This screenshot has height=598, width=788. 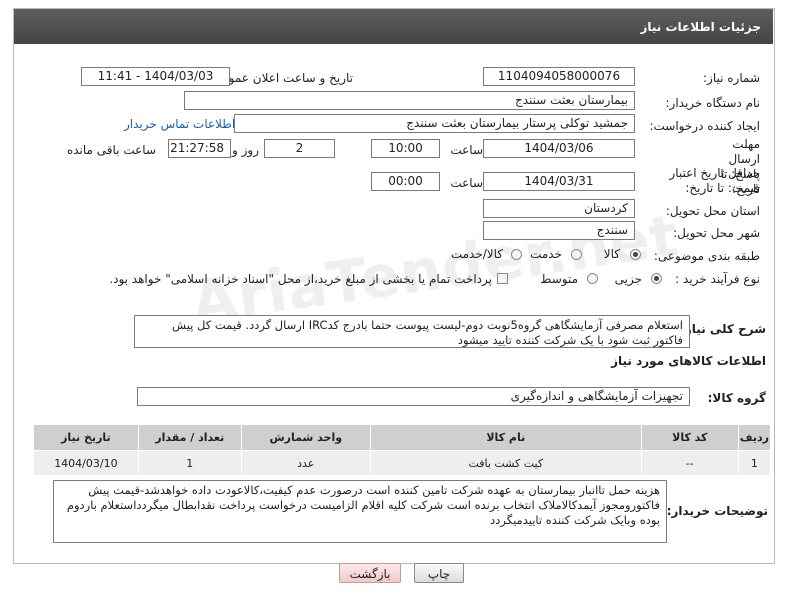 I want to click on table-row: 1 -- کیت کشت بافت عدد 1 1404/03/10, so click(x=402, y=463).